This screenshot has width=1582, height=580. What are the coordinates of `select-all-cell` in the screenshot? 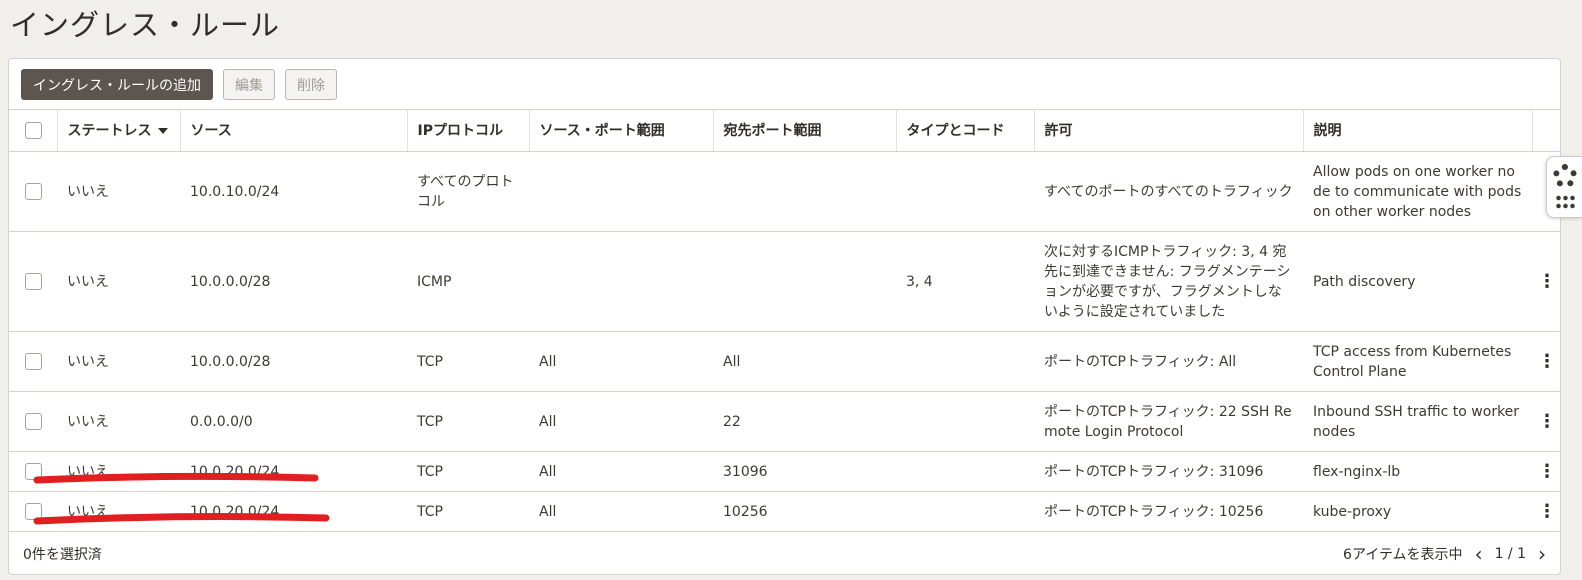 It's located at (33, 130).